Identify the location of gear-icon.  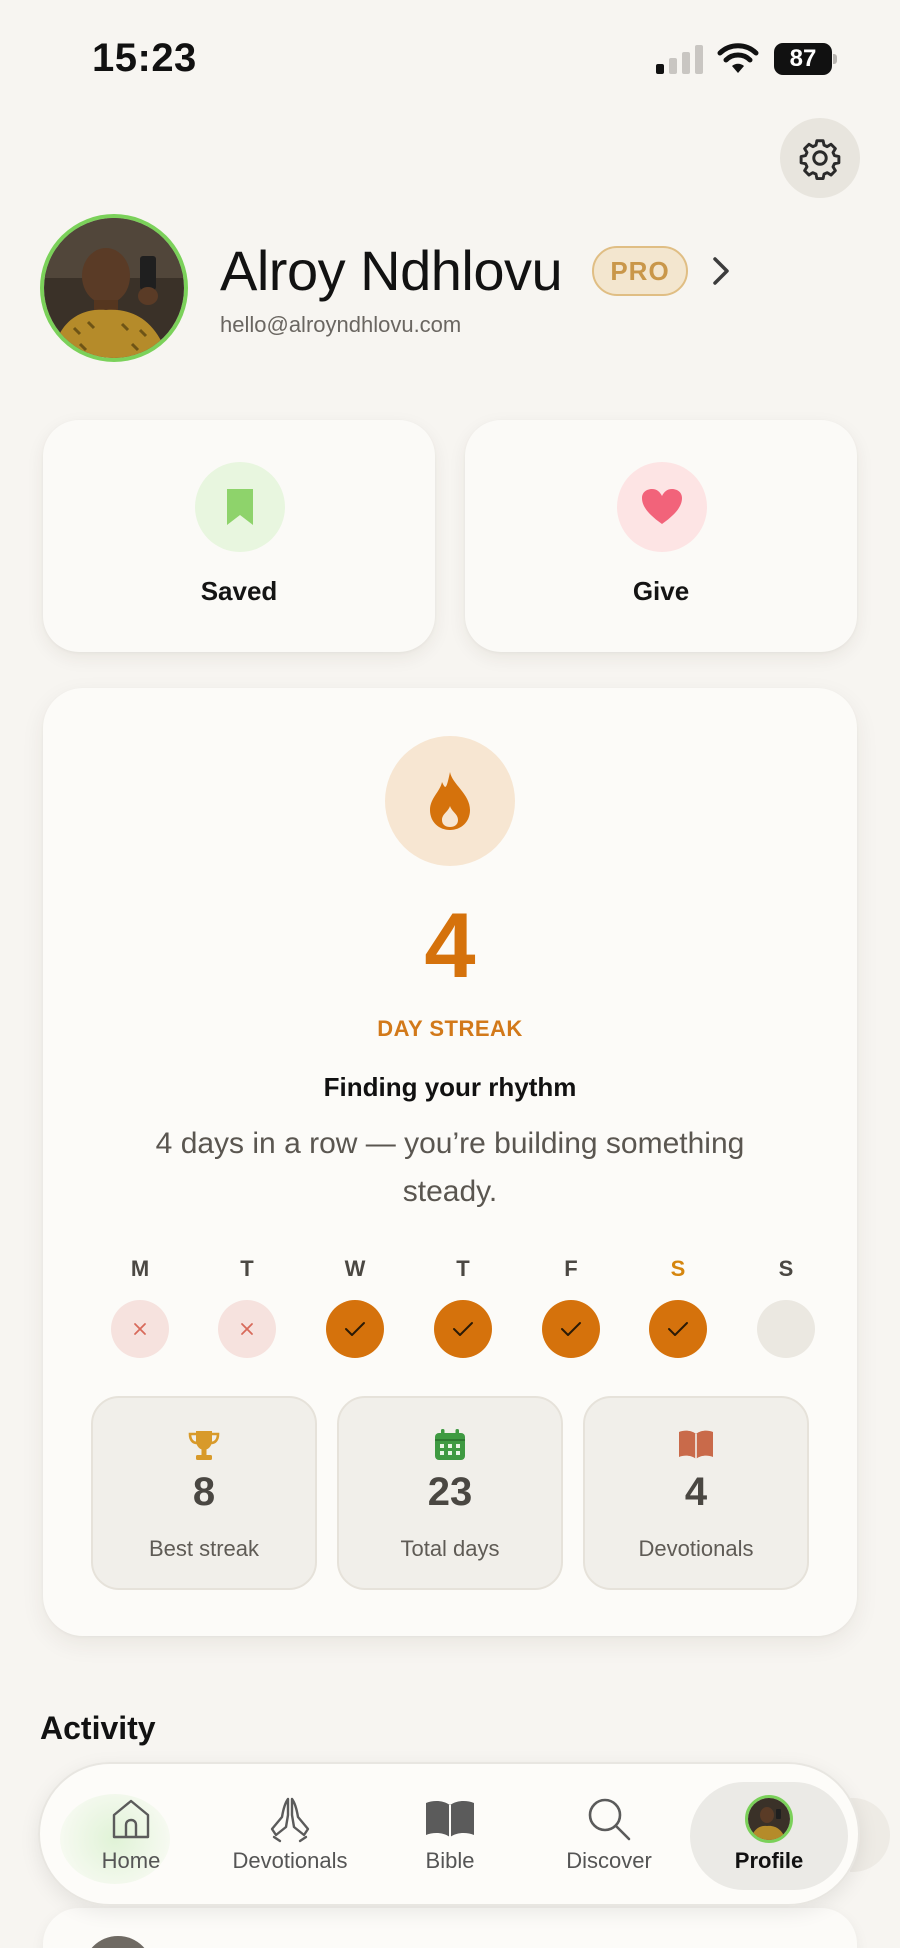
(820, 159).